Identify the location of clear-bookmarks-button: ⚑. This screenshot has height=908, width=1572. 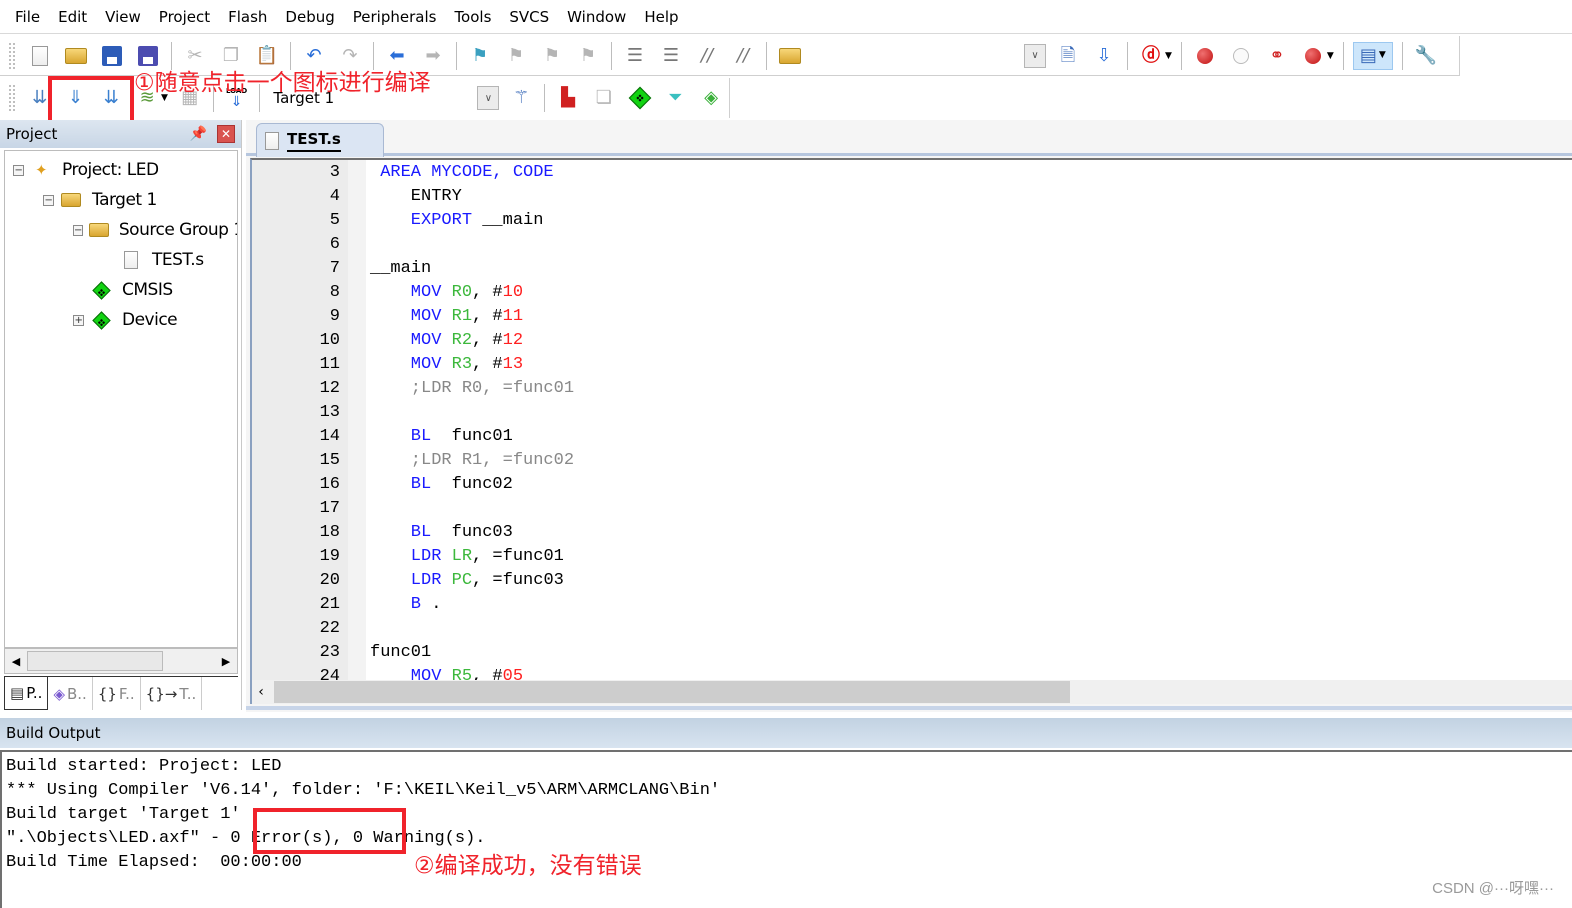
(588, 56).